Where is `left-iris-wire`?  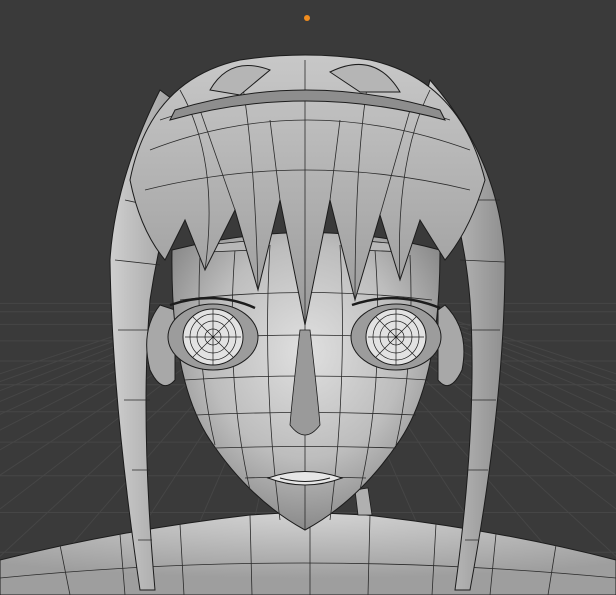
left-iris-wire is located at coordinates (213, 337).